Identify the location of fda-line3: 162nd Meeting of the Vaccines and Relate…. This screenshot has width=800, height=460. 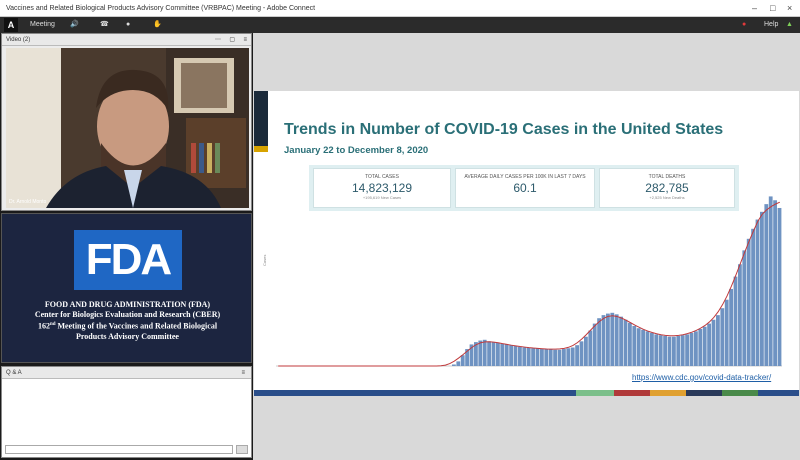
(127, 326).